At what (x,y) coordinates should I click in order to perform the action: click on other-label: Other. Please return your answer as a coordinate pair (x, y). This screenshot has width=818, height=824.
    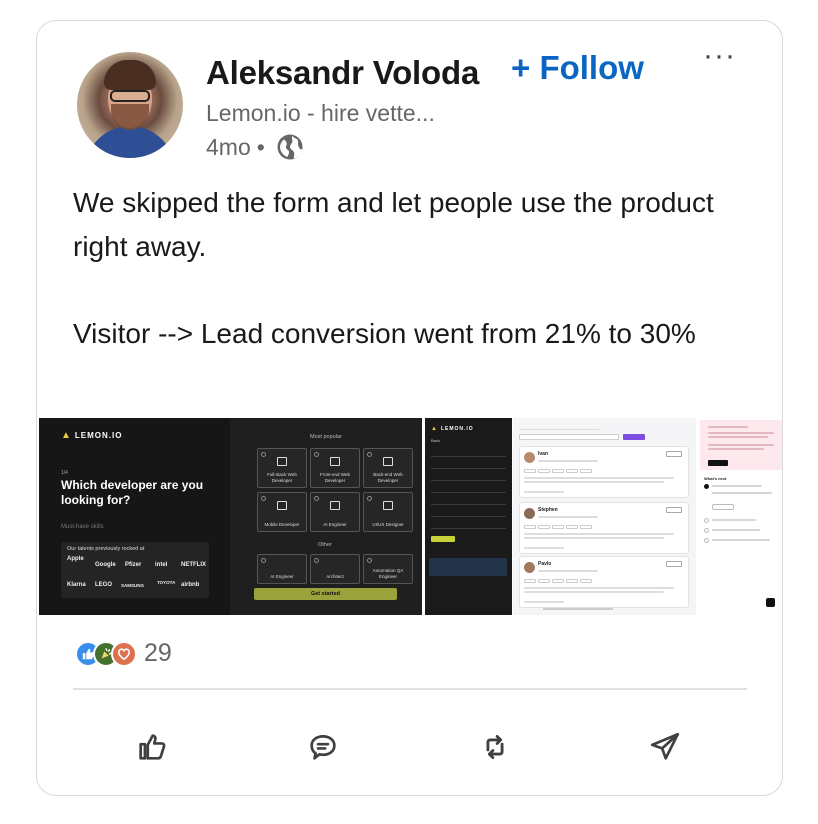
    Looking at the image, I should click on (325, 545).